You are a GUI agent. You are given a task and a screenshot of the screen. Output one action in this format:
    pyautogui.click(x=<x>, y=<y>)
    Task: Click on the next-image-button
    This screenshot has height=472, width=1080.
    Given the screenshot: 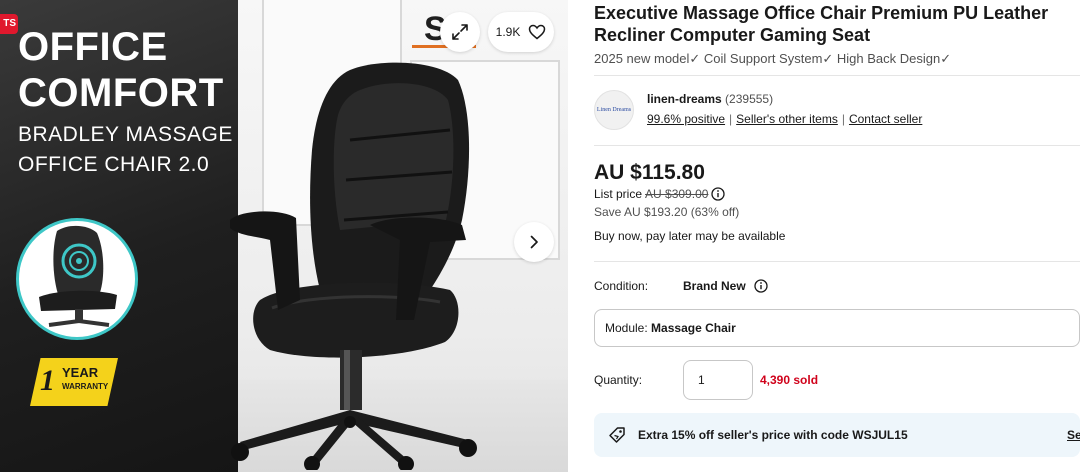 What is the action you would take?
    pyautogui.click(x=534, y=242)
    